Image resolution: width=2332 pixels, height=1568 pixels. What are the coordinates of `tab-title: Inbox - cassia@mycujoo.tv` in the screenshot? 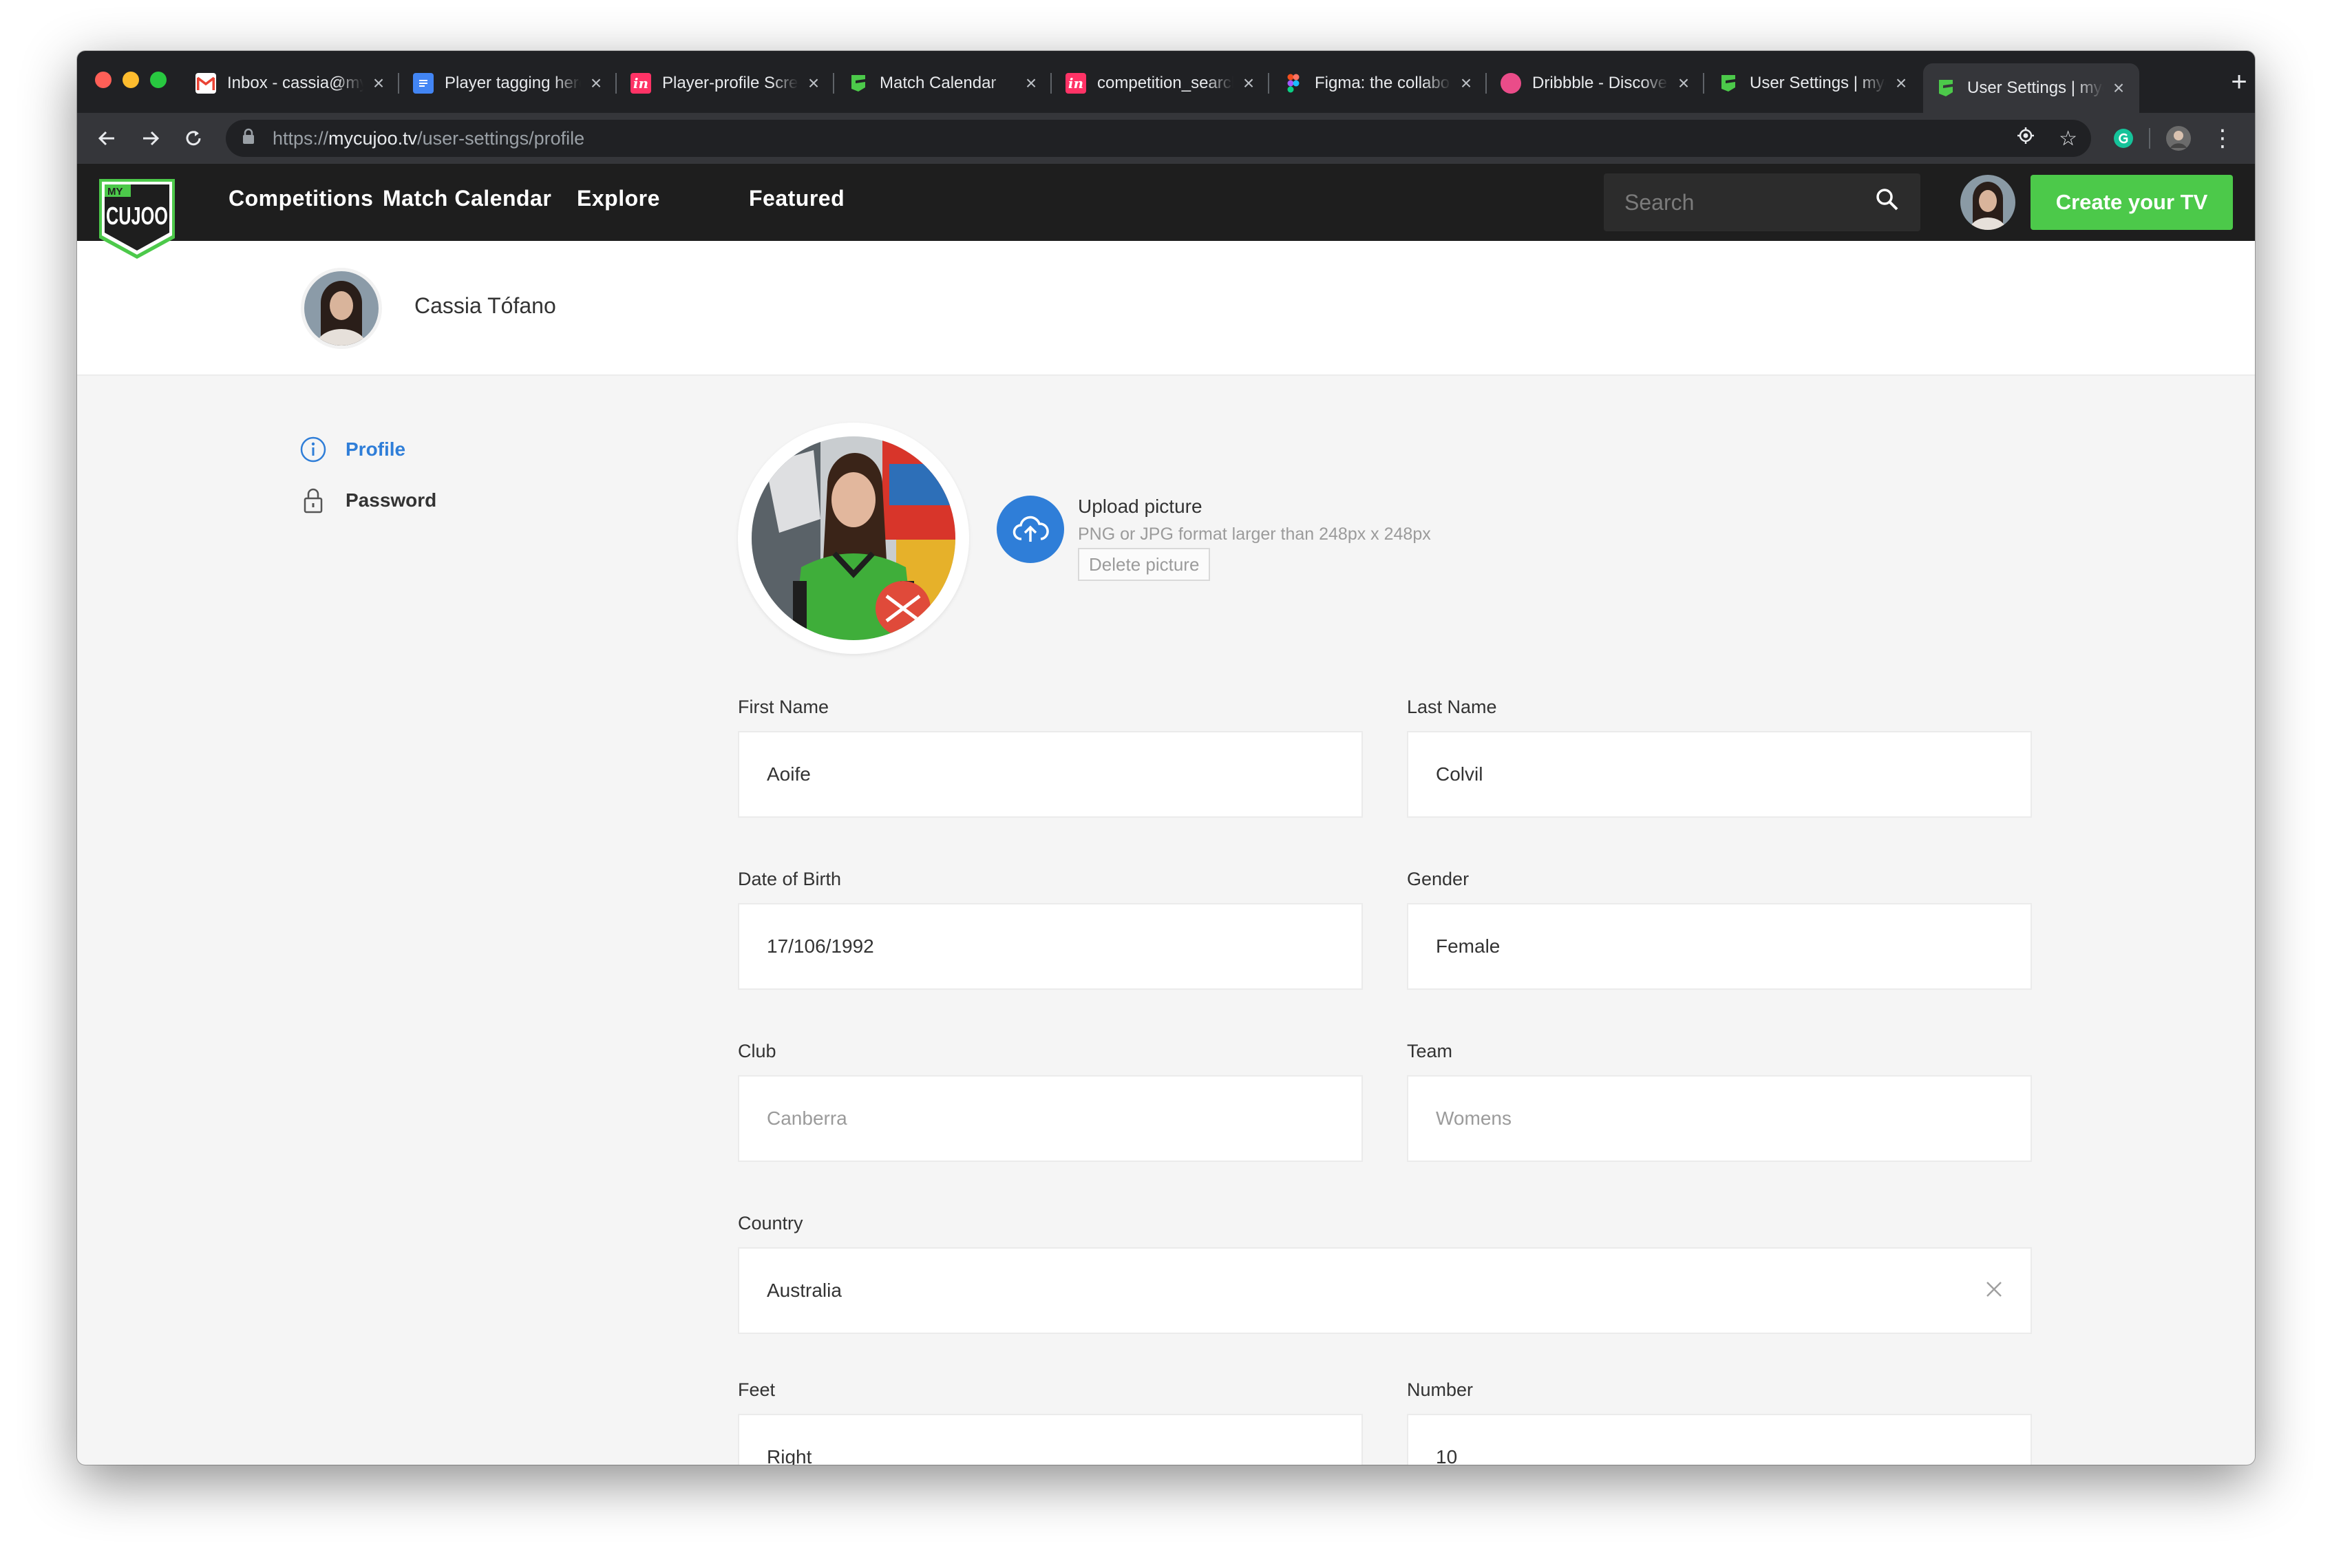 It's located at (295, 83).